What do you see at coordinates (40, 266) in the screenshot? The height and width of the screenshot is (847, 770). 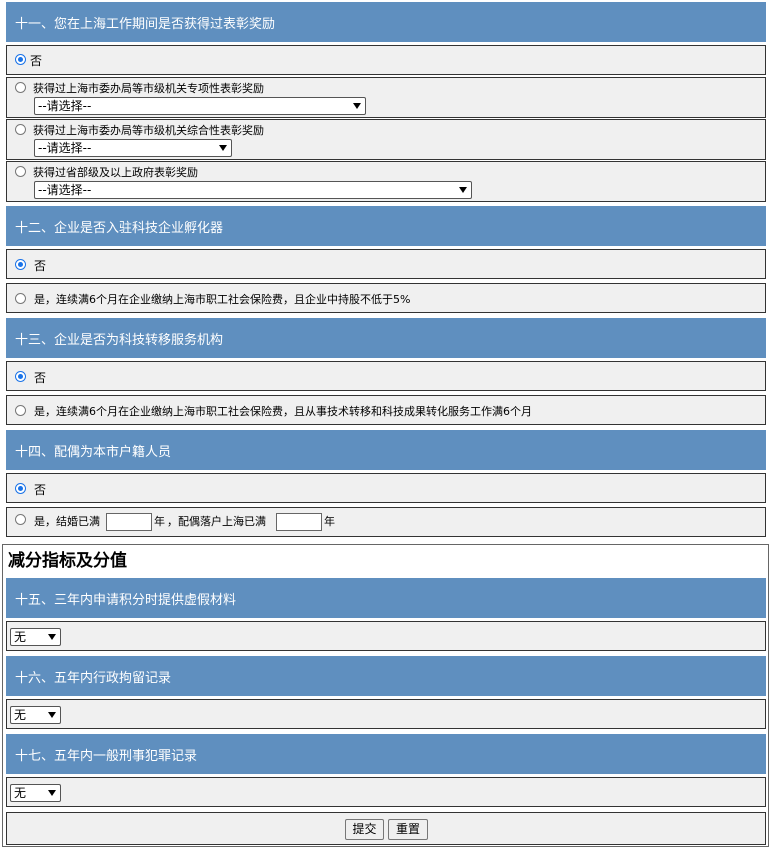 I see `q12-label-no: 否` at bounding box center [40, 266].